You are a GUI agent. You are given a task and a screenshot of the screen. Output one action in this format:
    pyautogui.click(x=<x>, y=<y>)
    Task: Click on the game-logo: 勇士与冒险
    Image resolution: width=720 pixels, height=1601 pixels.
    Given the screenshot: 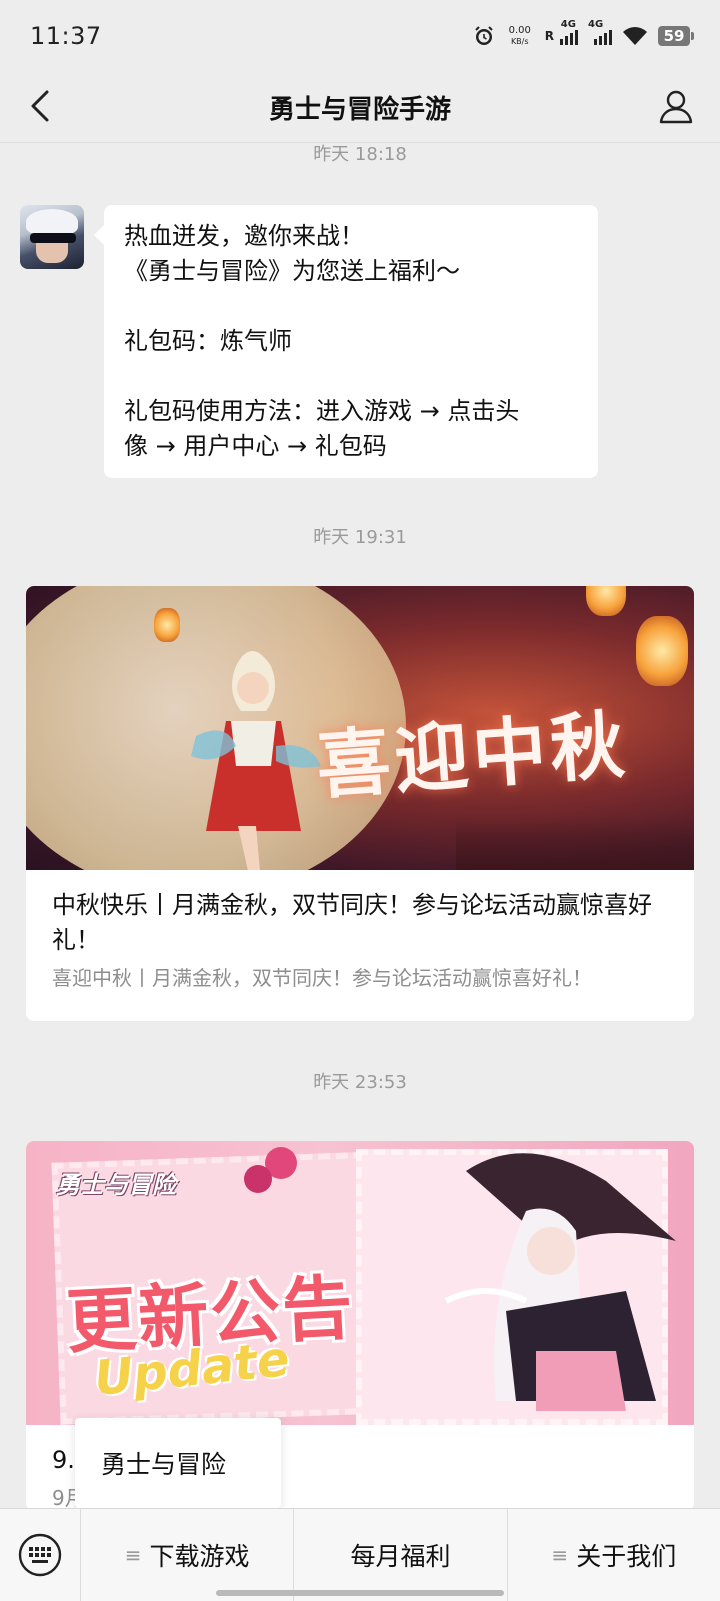 What is the action you would take?
    pyautogui.click(x=116, y=1185)
    